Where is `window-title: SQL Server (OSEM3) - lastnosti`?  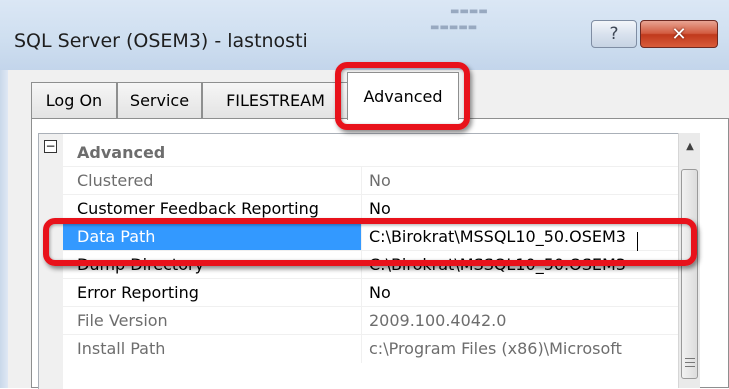 window-title: SQL Server (OSEM3) - lastnosti is located at coordinates (161, 41).